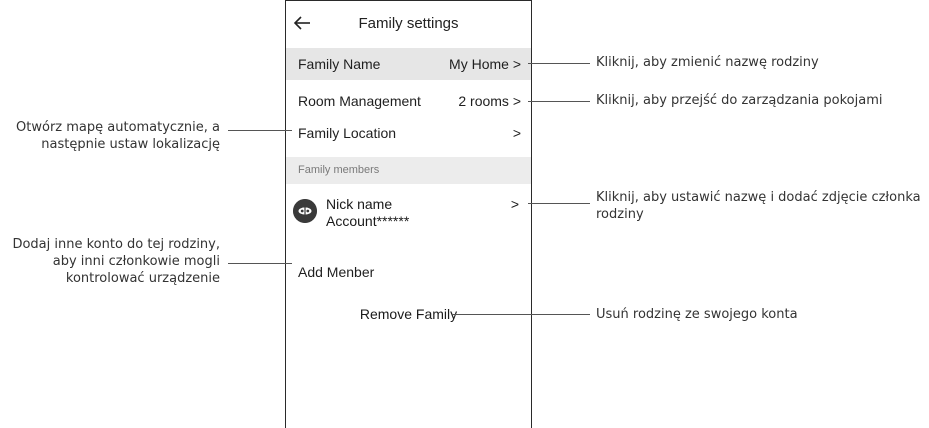 The width and height of the screenshot is (929, 428). What do you see at coordinates (347, 133) in the screenshot?
I see `family-location-label: Family Location` at bounding box center [347, 133].